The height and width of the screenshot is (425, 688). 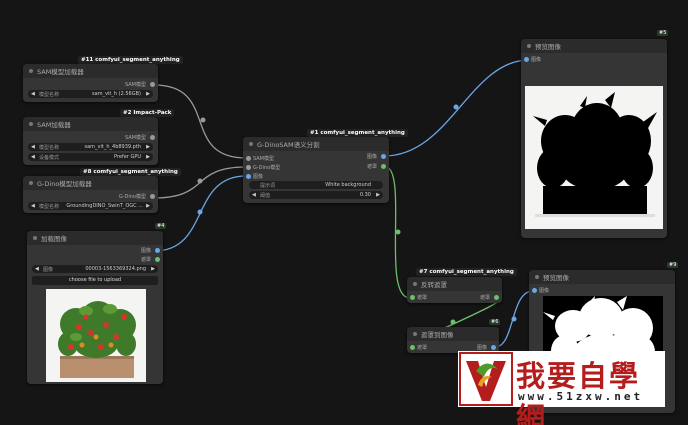 I want to click on node-header: 遮罩到图像, so click(x=453, y=334).